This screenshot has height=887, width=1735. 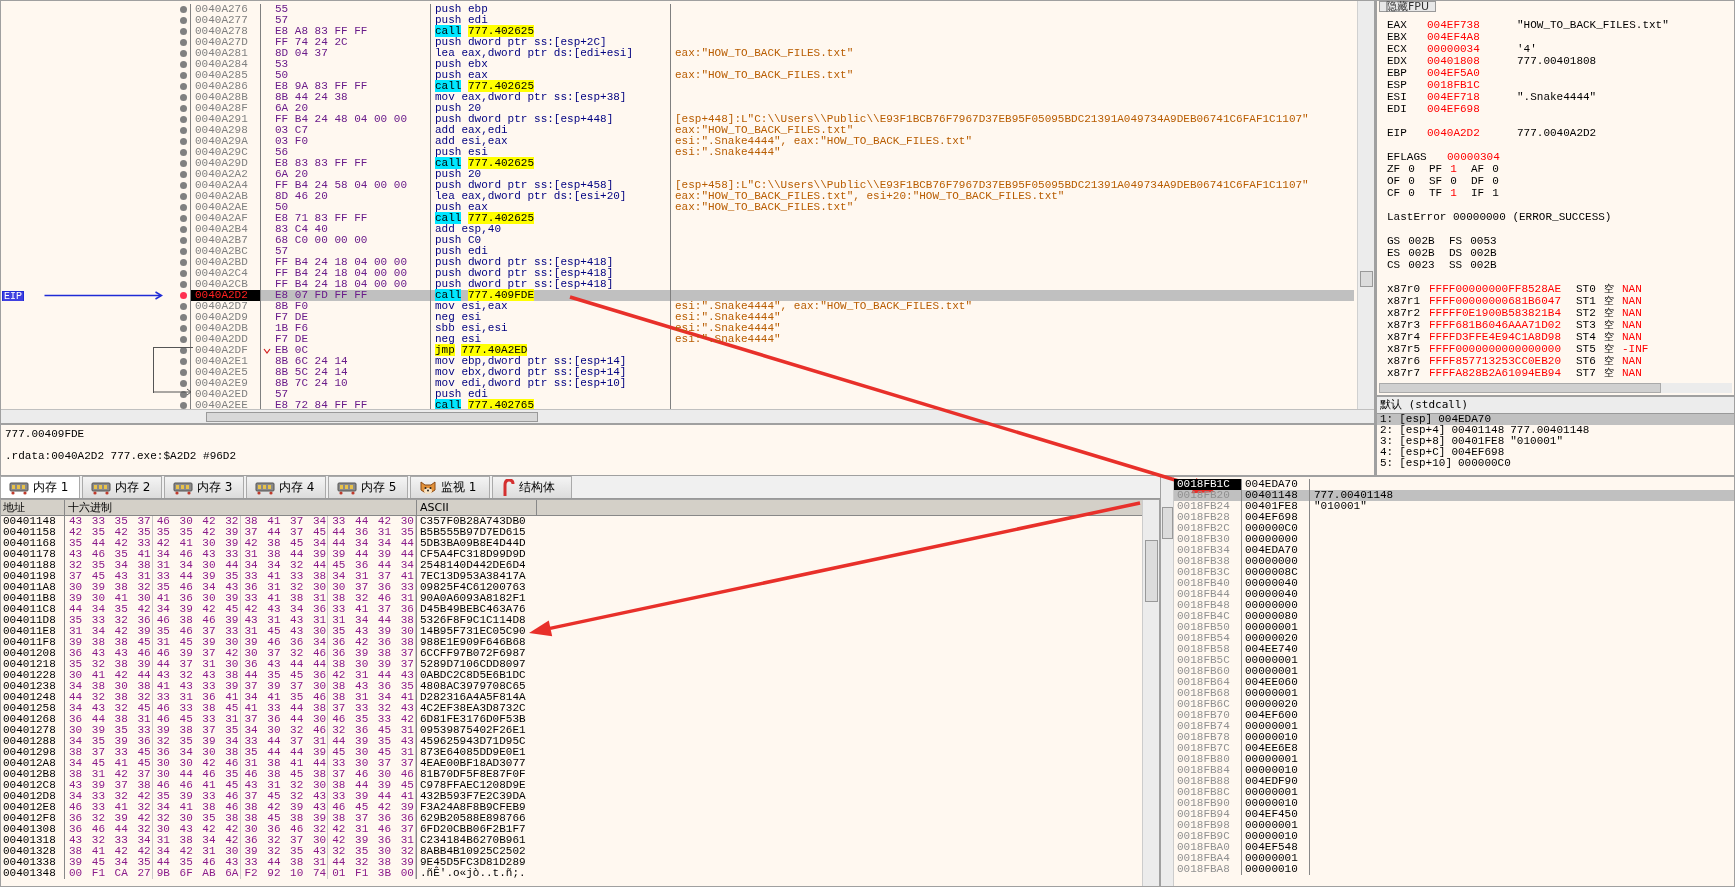 I want to click on register-value: 004EF738, so click(x=1472, y=25).